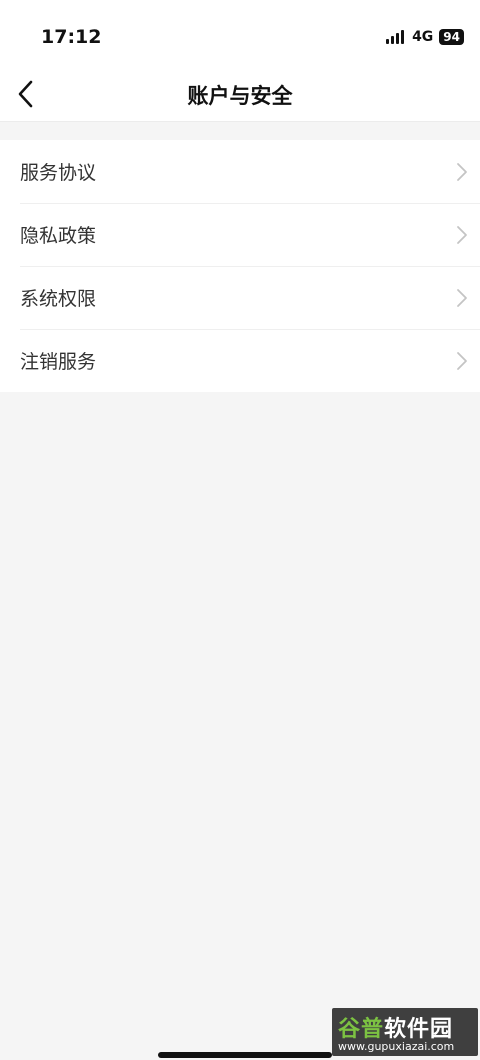 The width and height of the screenshot is (480, 1060). I want to click on status-bar: 17:12 4G 94, so click(240, 35).